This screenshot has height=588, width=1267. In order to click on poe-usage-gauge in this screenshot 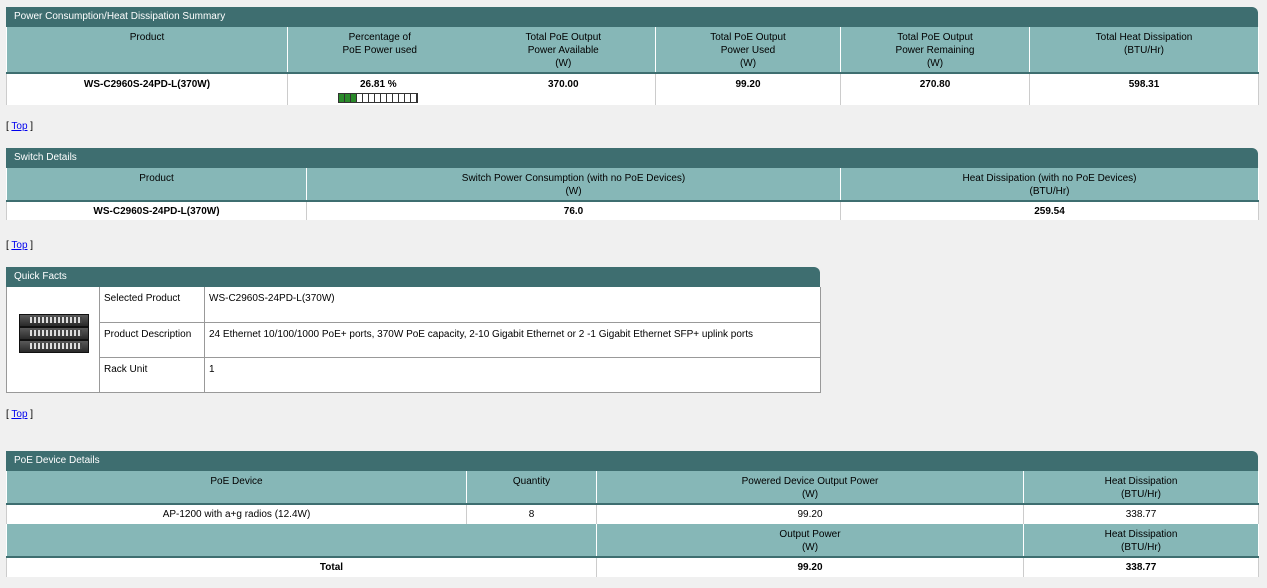, I will do `click(378, 98)`.